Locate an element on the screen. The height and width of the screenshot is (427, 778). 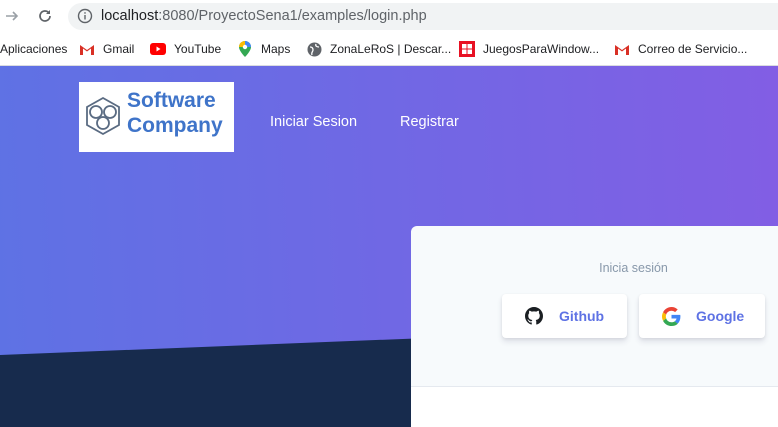
brand-name: Software Company is located at coordinates (175, 113).